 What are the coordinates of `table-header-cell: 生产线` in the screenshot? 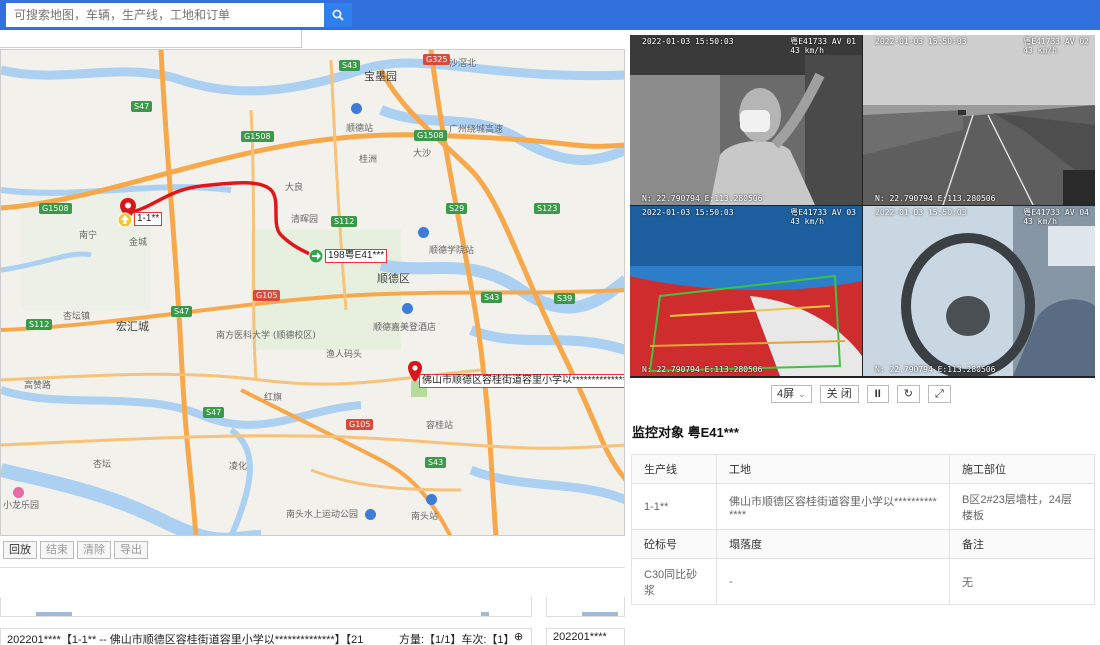 It's located at (674, 469).